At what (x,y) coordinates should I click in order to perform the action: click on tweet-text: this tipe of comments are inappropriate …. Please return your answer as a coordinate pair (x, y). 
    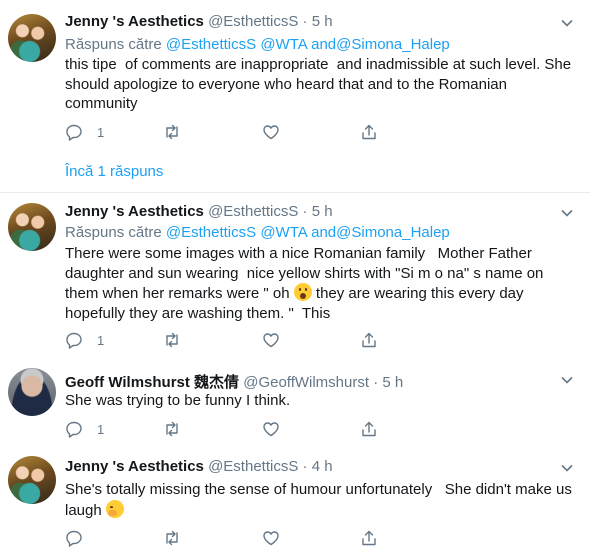
    Looking at the image, I should click on (320, 84).